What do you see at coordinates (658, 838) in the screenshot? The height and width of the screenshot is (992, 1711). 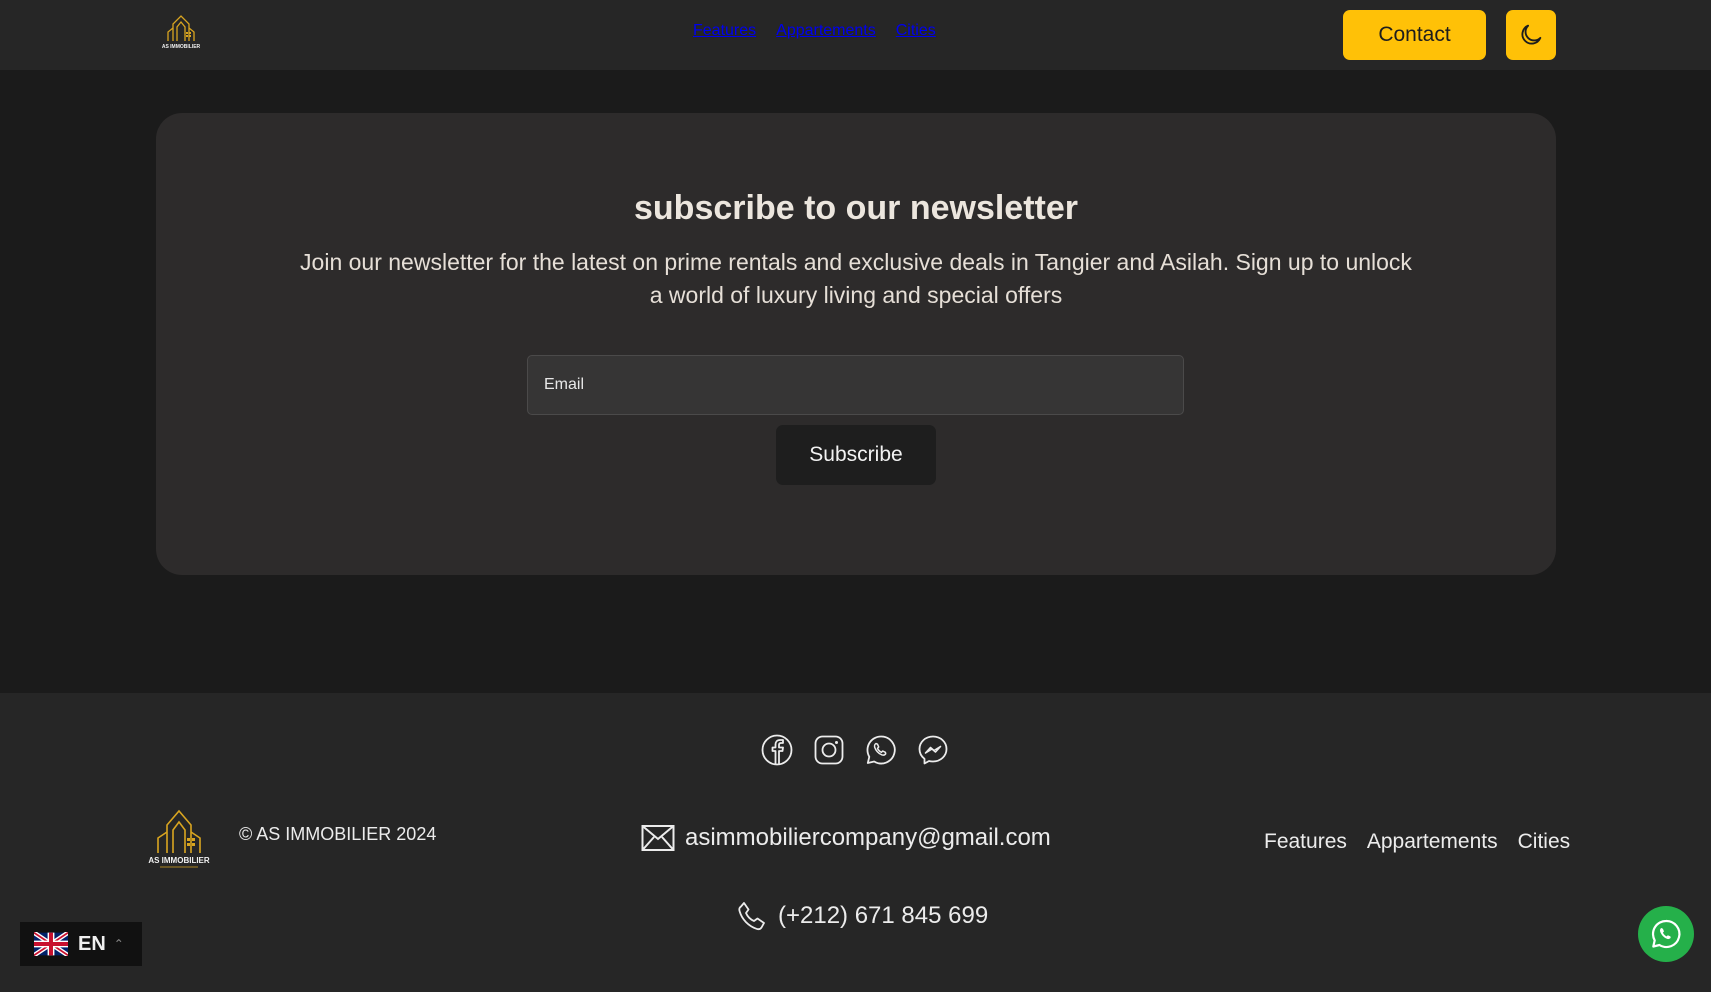 I see `mail-icon` at bounding box center [658, 838].